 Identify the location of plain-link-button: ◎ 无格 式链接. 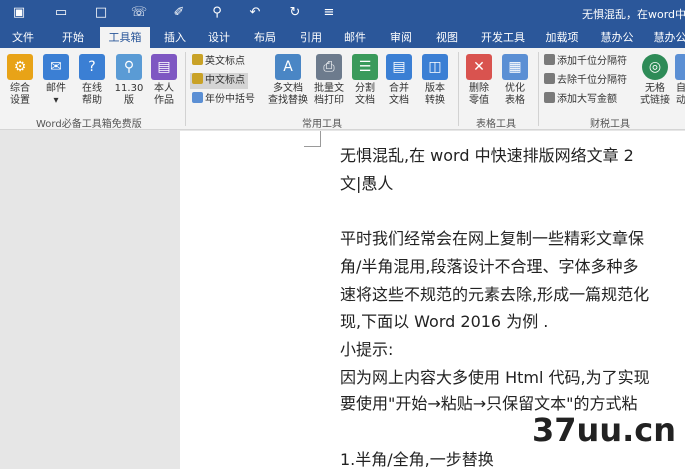
(655, 80).